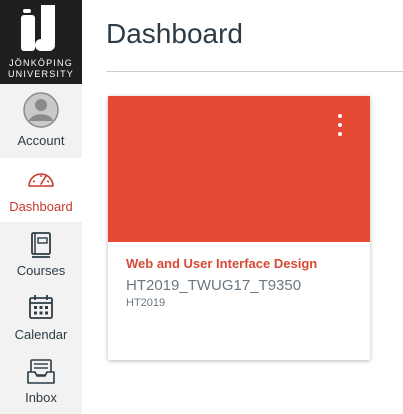  Describe the element at coordinates (40, 74) in the screenshot. I see `logo-text-line2: UNIVERSITY` at that location.